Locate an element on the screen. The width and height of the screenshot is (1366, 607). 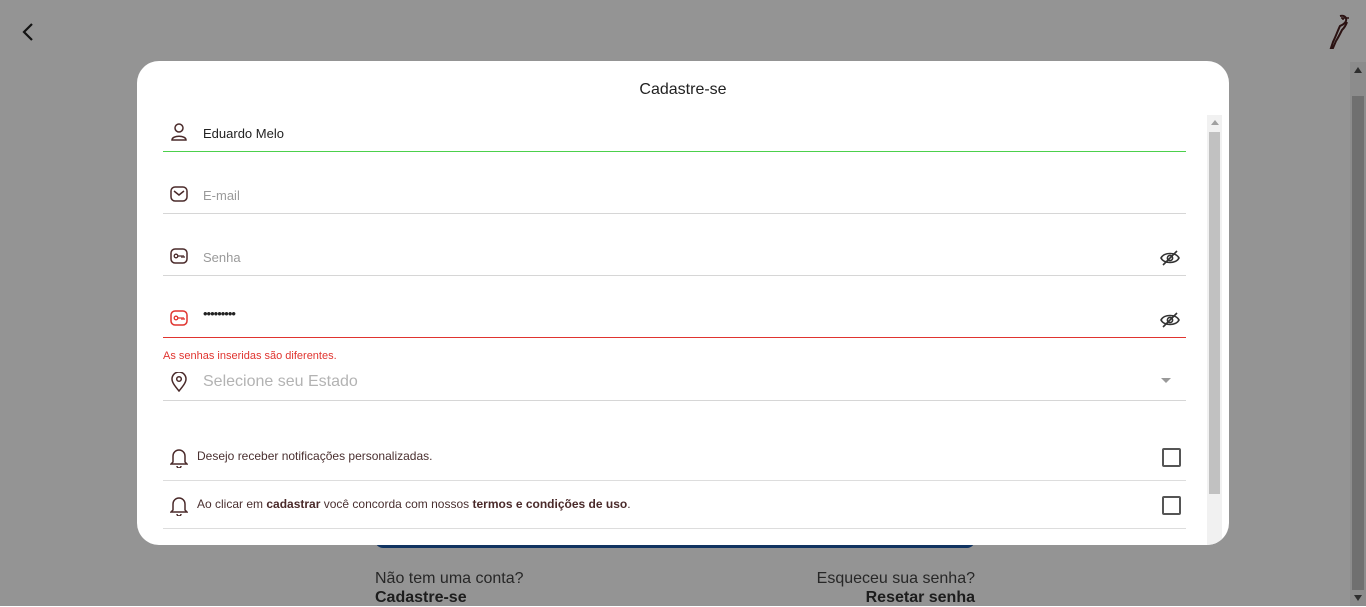
name-field is located at coordinates (674, 133).